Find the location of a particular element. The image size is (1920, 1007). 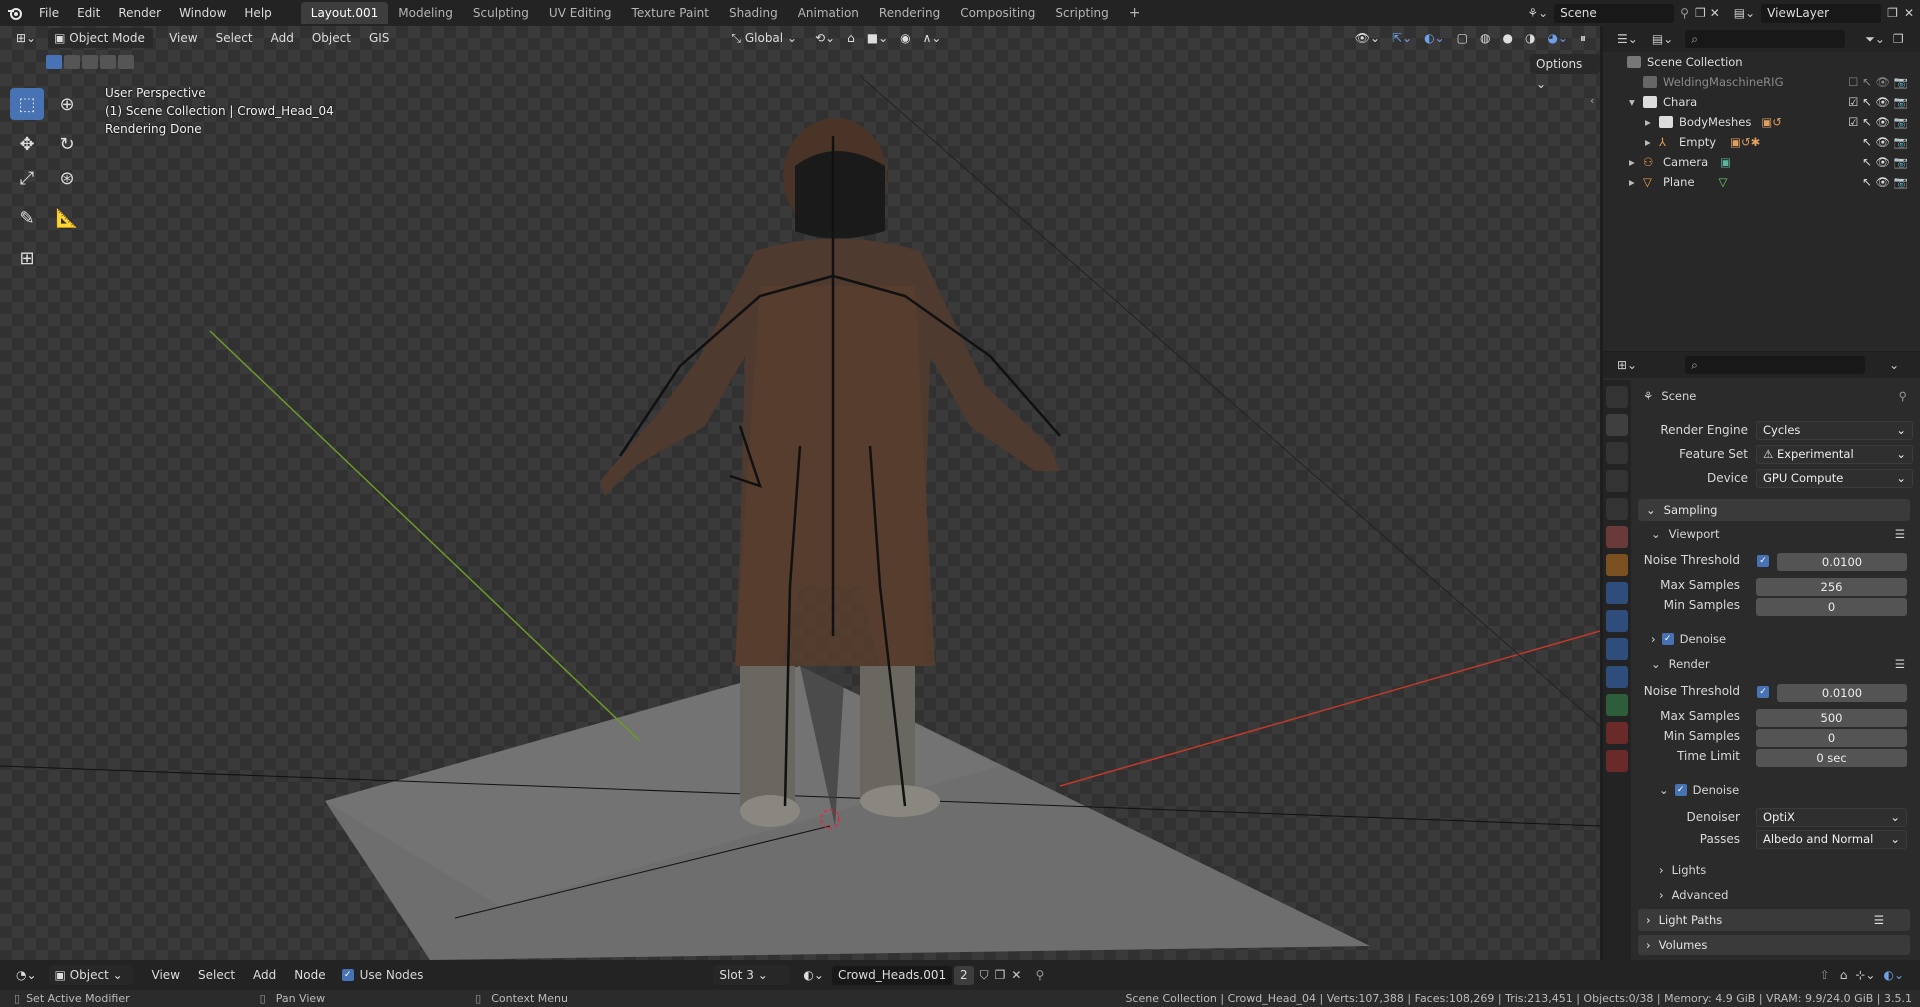

scene-tab-icon is located at coordinates (1617, 509).